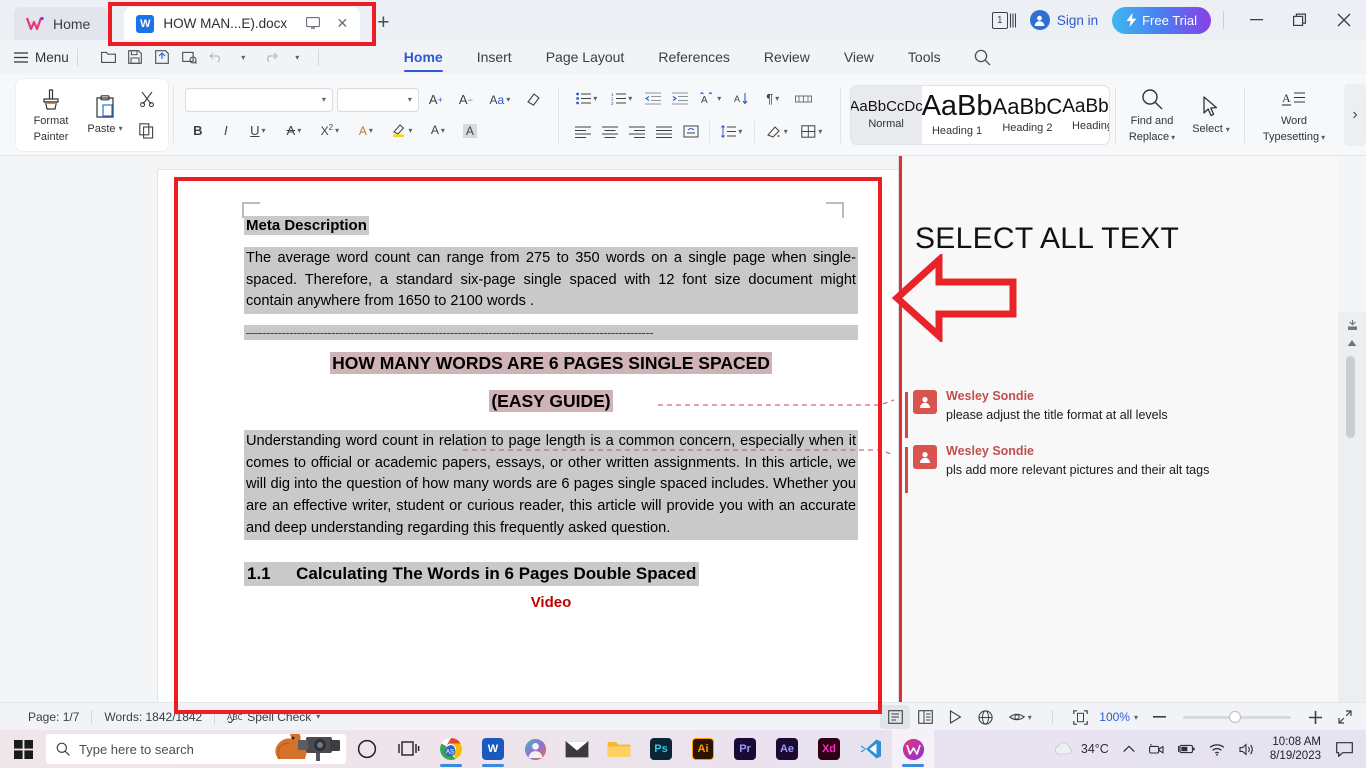  I want to click on expand-ribbon-button: ›, so click(1355, 115).